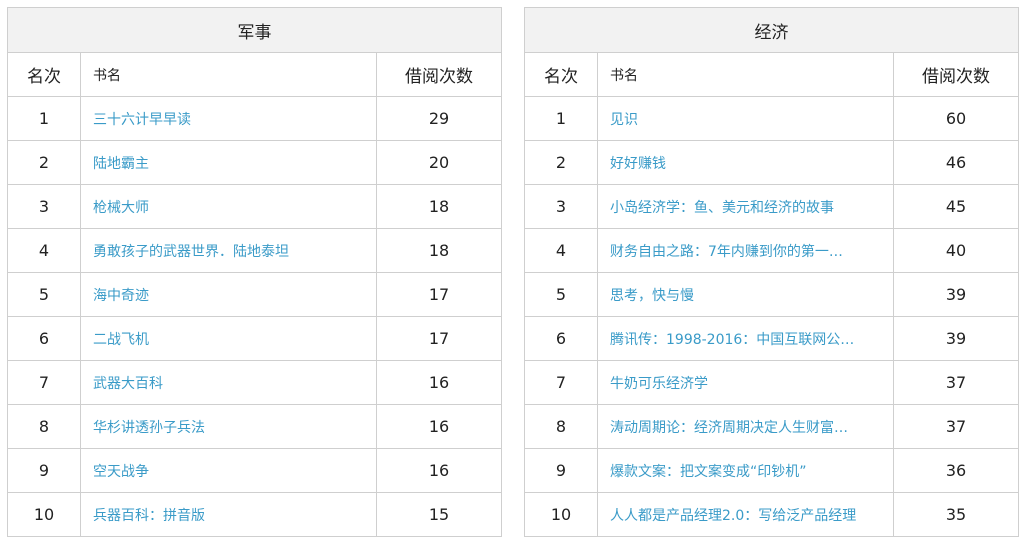  What do you see at coordinates (228, 118) in the screenshot?
I see `title-cell: 三十六计早早读` at bounding box center [228, 118].